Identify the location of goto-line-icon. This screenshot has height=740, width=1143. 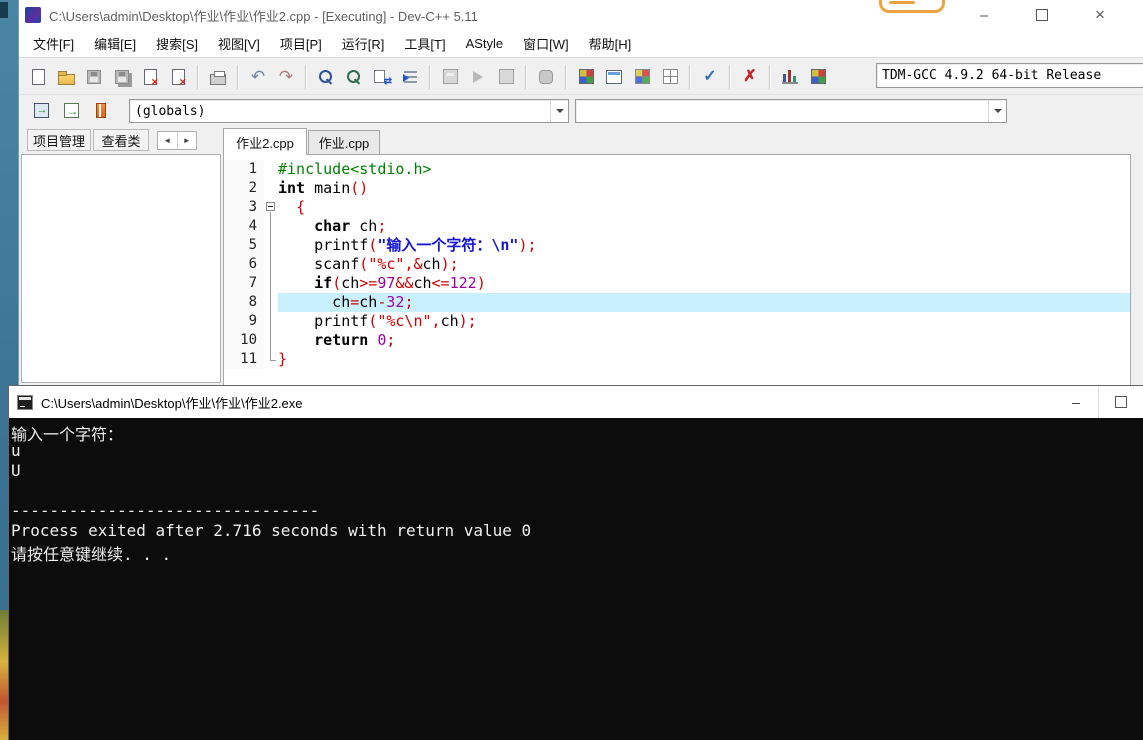
(409, 76).